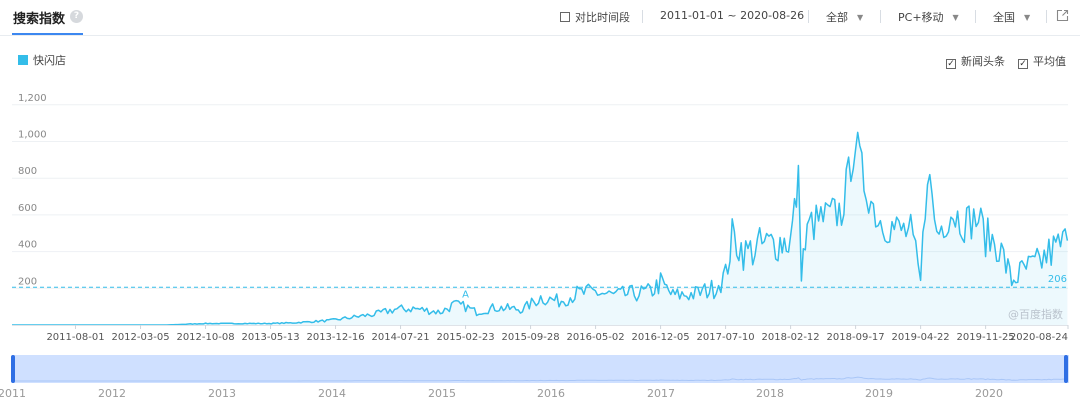  Describe the element at coordinates (442, 393) in the screenshot. I see `brush-year-label: 2015` at that location.